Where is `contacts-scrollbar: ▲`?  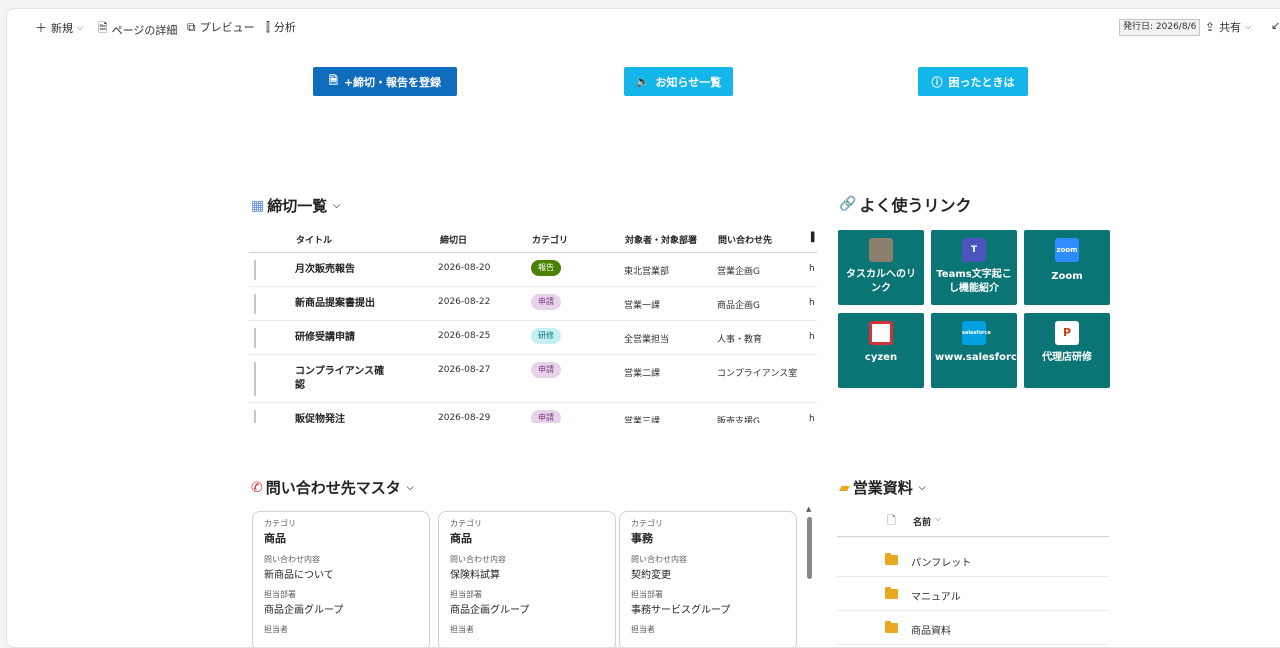
contacts-scrollbar: ▲ is located at coordinates (810, 576).